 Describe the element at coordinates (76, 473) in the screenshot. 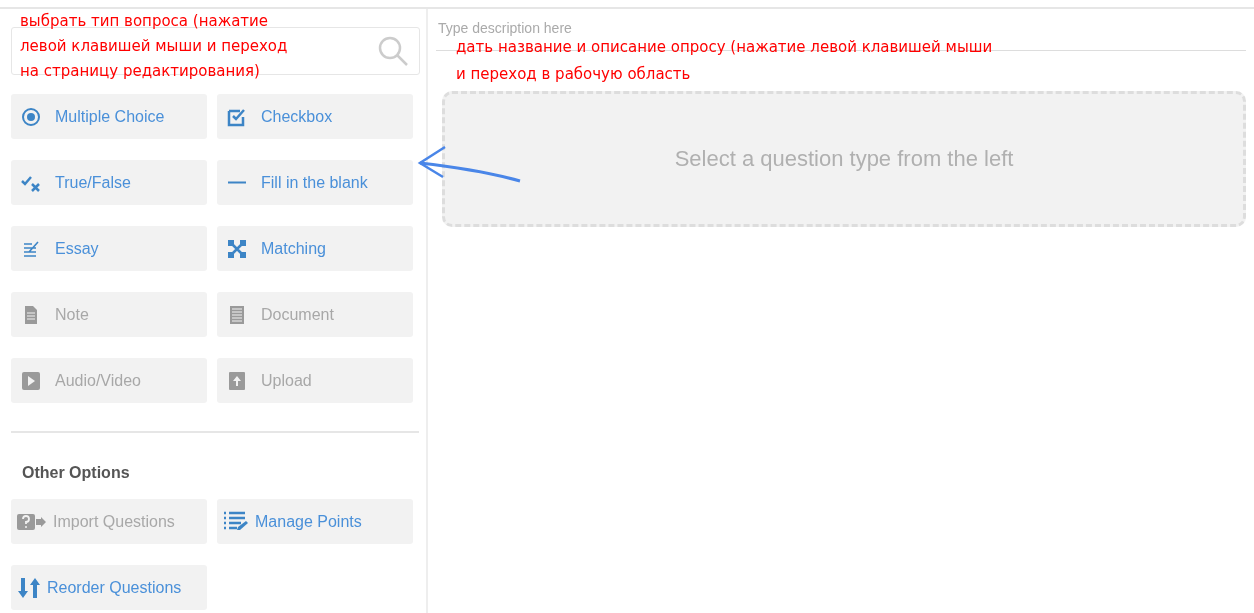

I see `section-heading: Other Options` at that location.